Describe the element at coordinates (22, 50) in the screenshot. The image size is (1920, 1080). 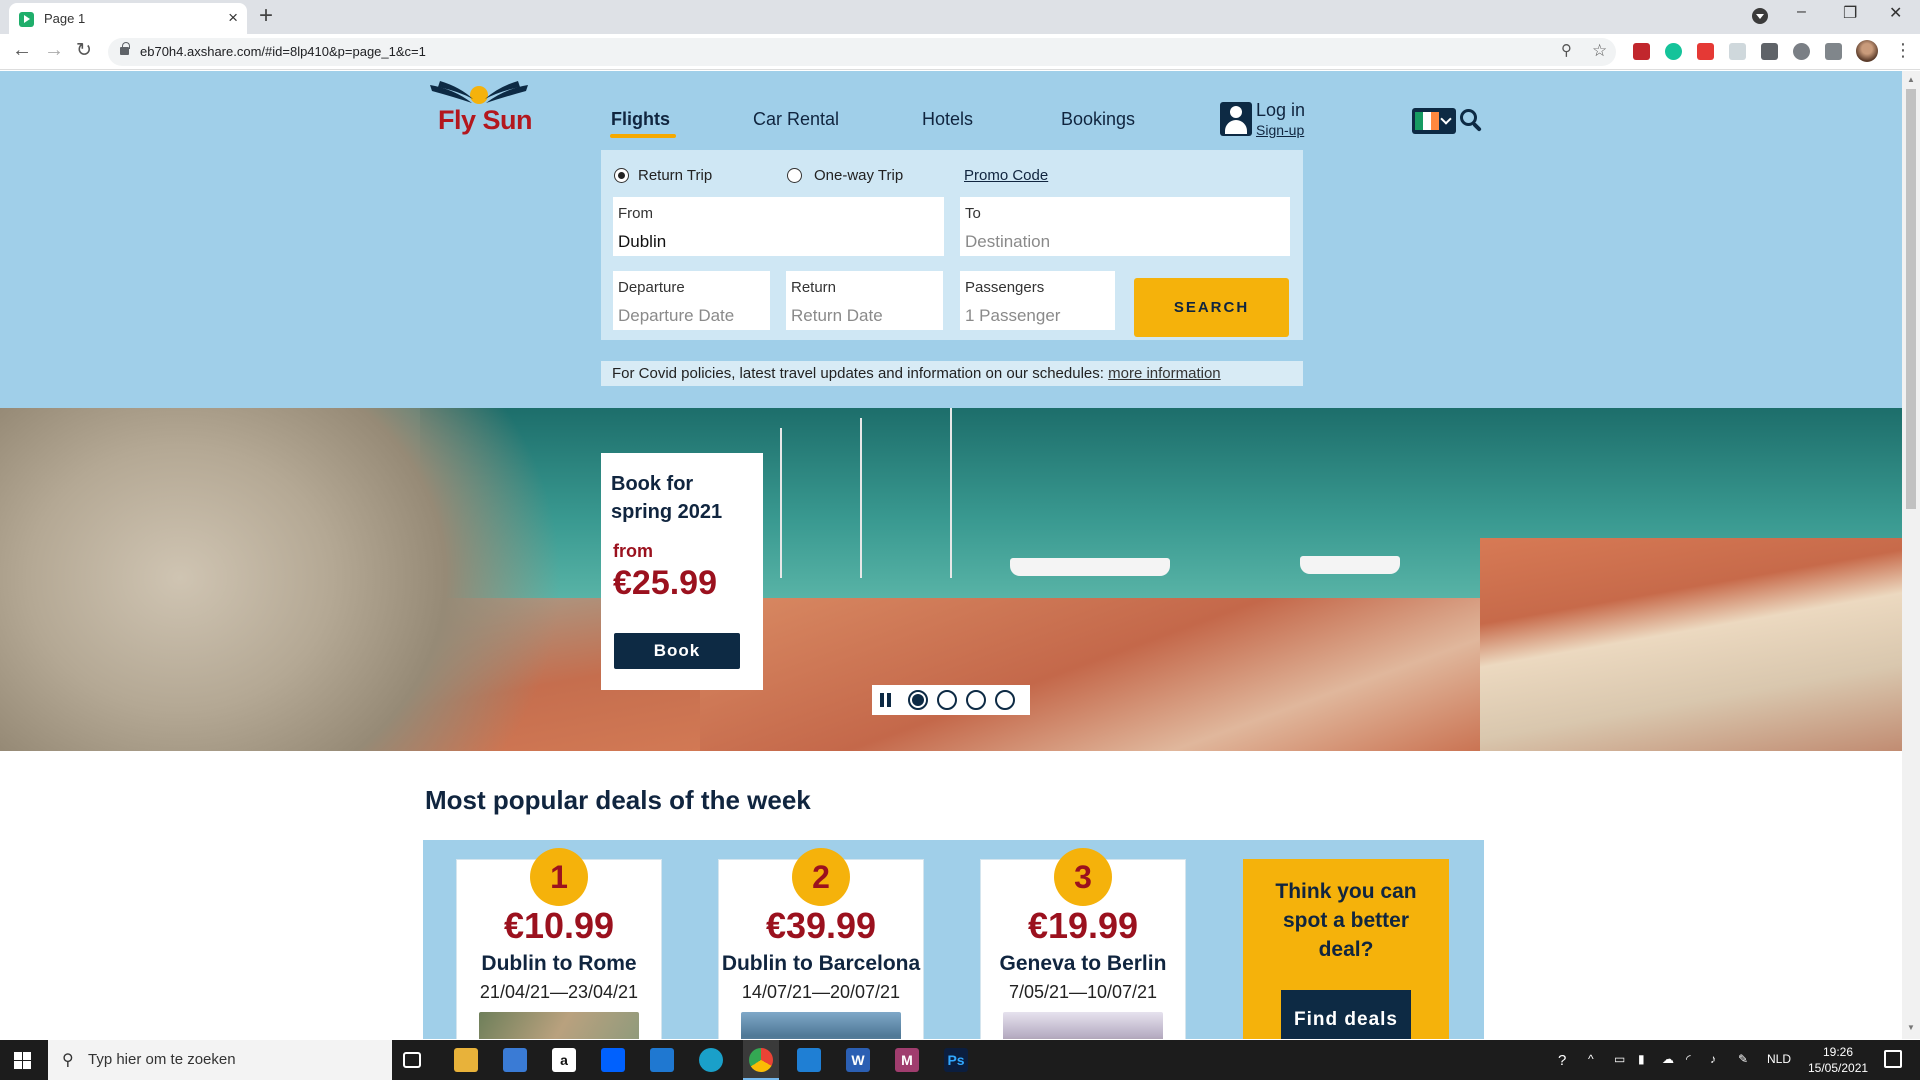
I see `back-arrow-icon: ←` at that location.